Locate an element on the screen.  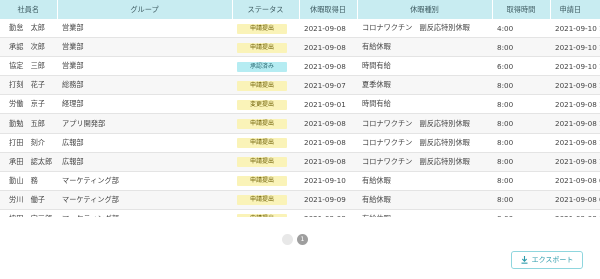
employee-name-cell: 勤山 務 is located at coordinates (28, 181).